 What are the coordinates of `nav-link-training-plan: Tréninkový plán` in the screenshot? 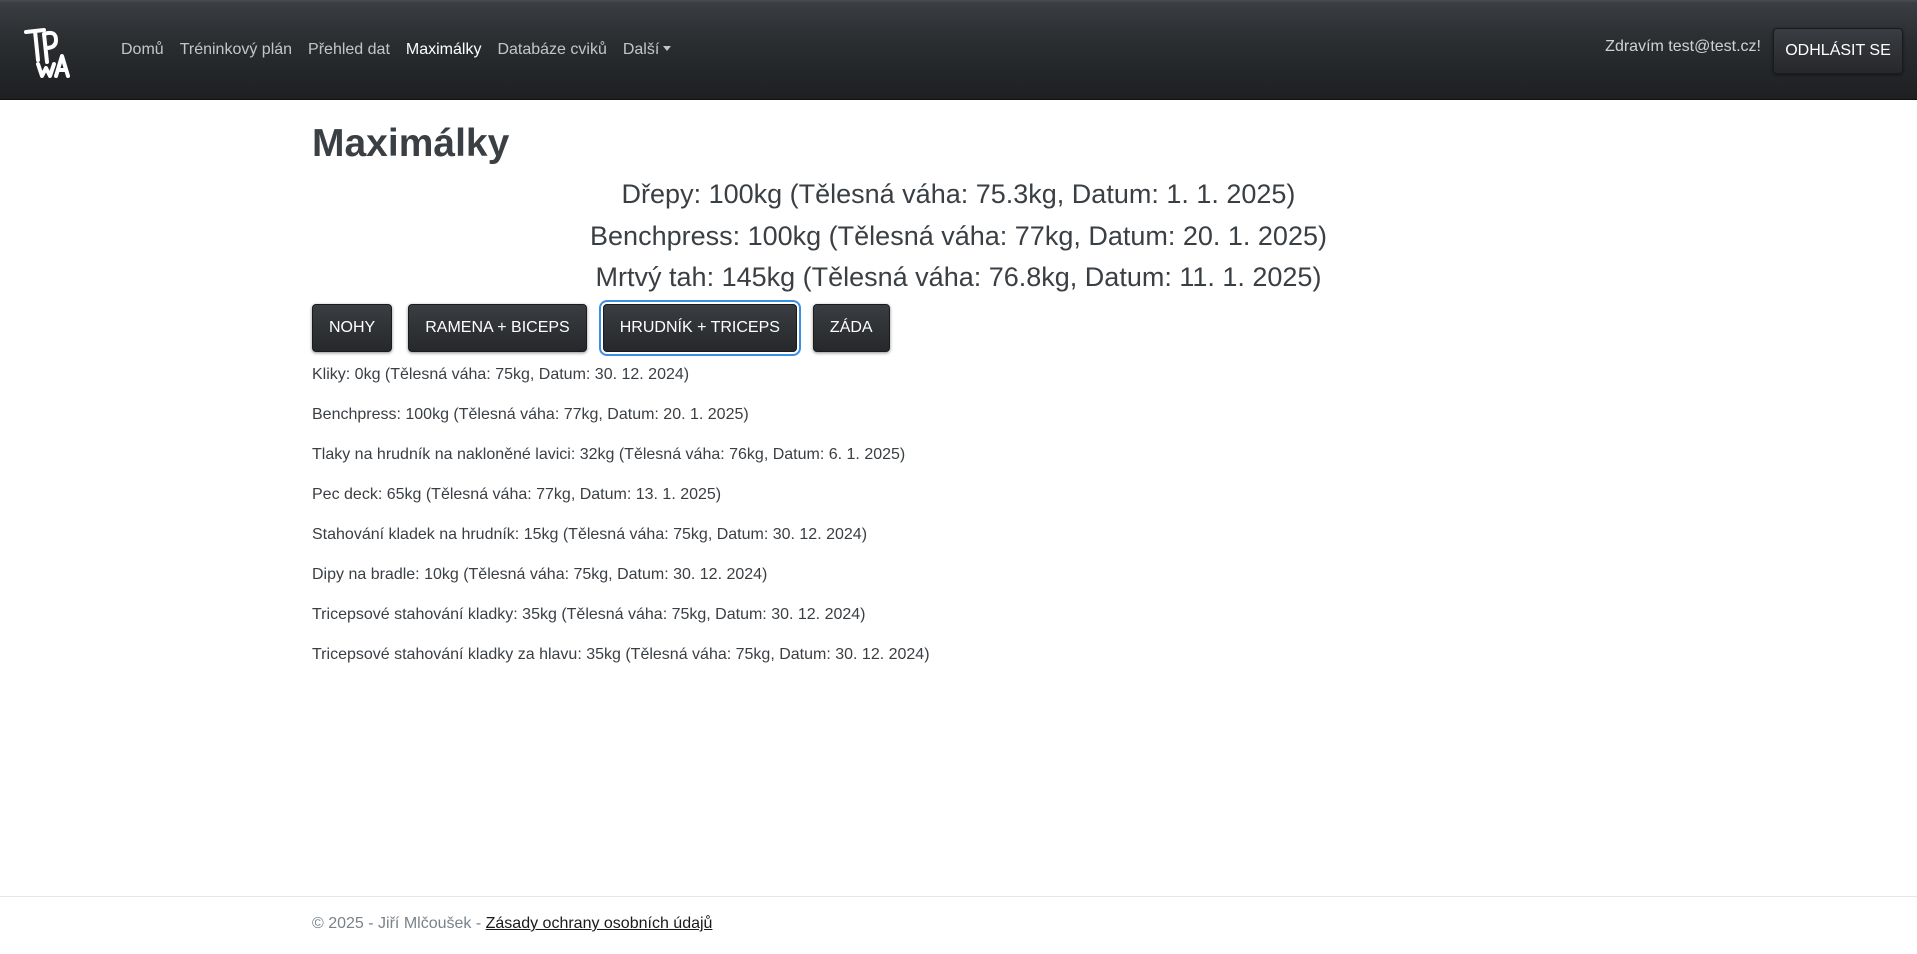 It's located at (236, 50).